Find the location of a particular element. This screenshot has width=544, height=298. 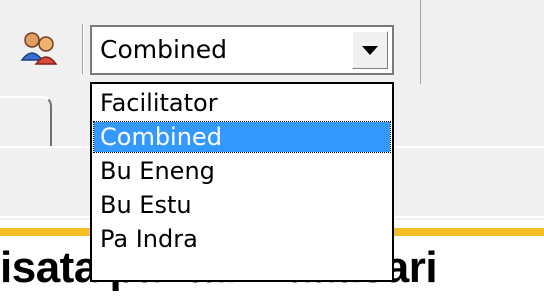

toolbar-separator-right is located at coordinates (420, 42).